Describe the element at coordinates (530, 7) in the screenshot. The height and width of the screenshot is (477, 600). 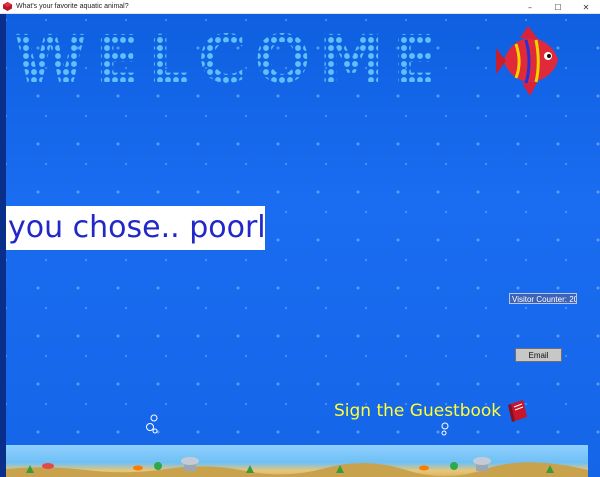
I see `minimize-button: –` at that location.